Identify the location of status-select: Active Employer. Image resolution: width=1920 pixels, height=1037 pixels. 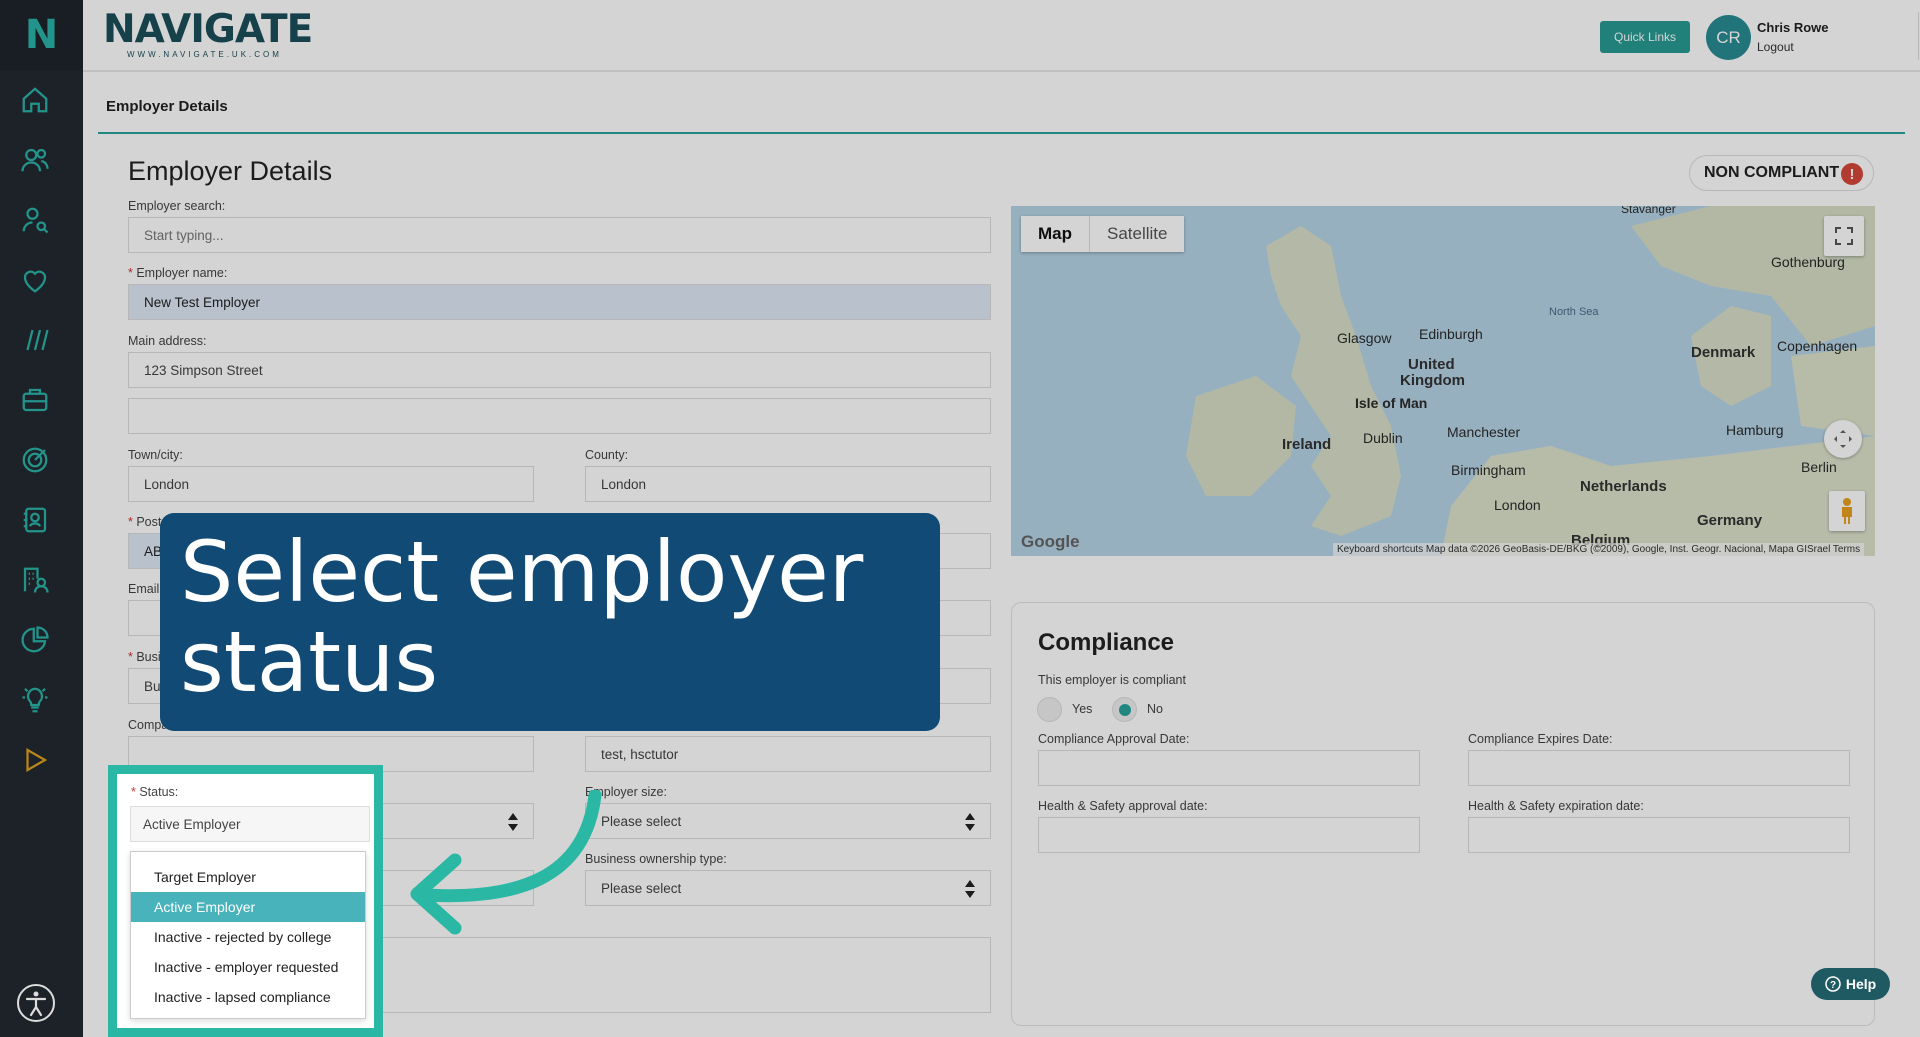
(250, 824).